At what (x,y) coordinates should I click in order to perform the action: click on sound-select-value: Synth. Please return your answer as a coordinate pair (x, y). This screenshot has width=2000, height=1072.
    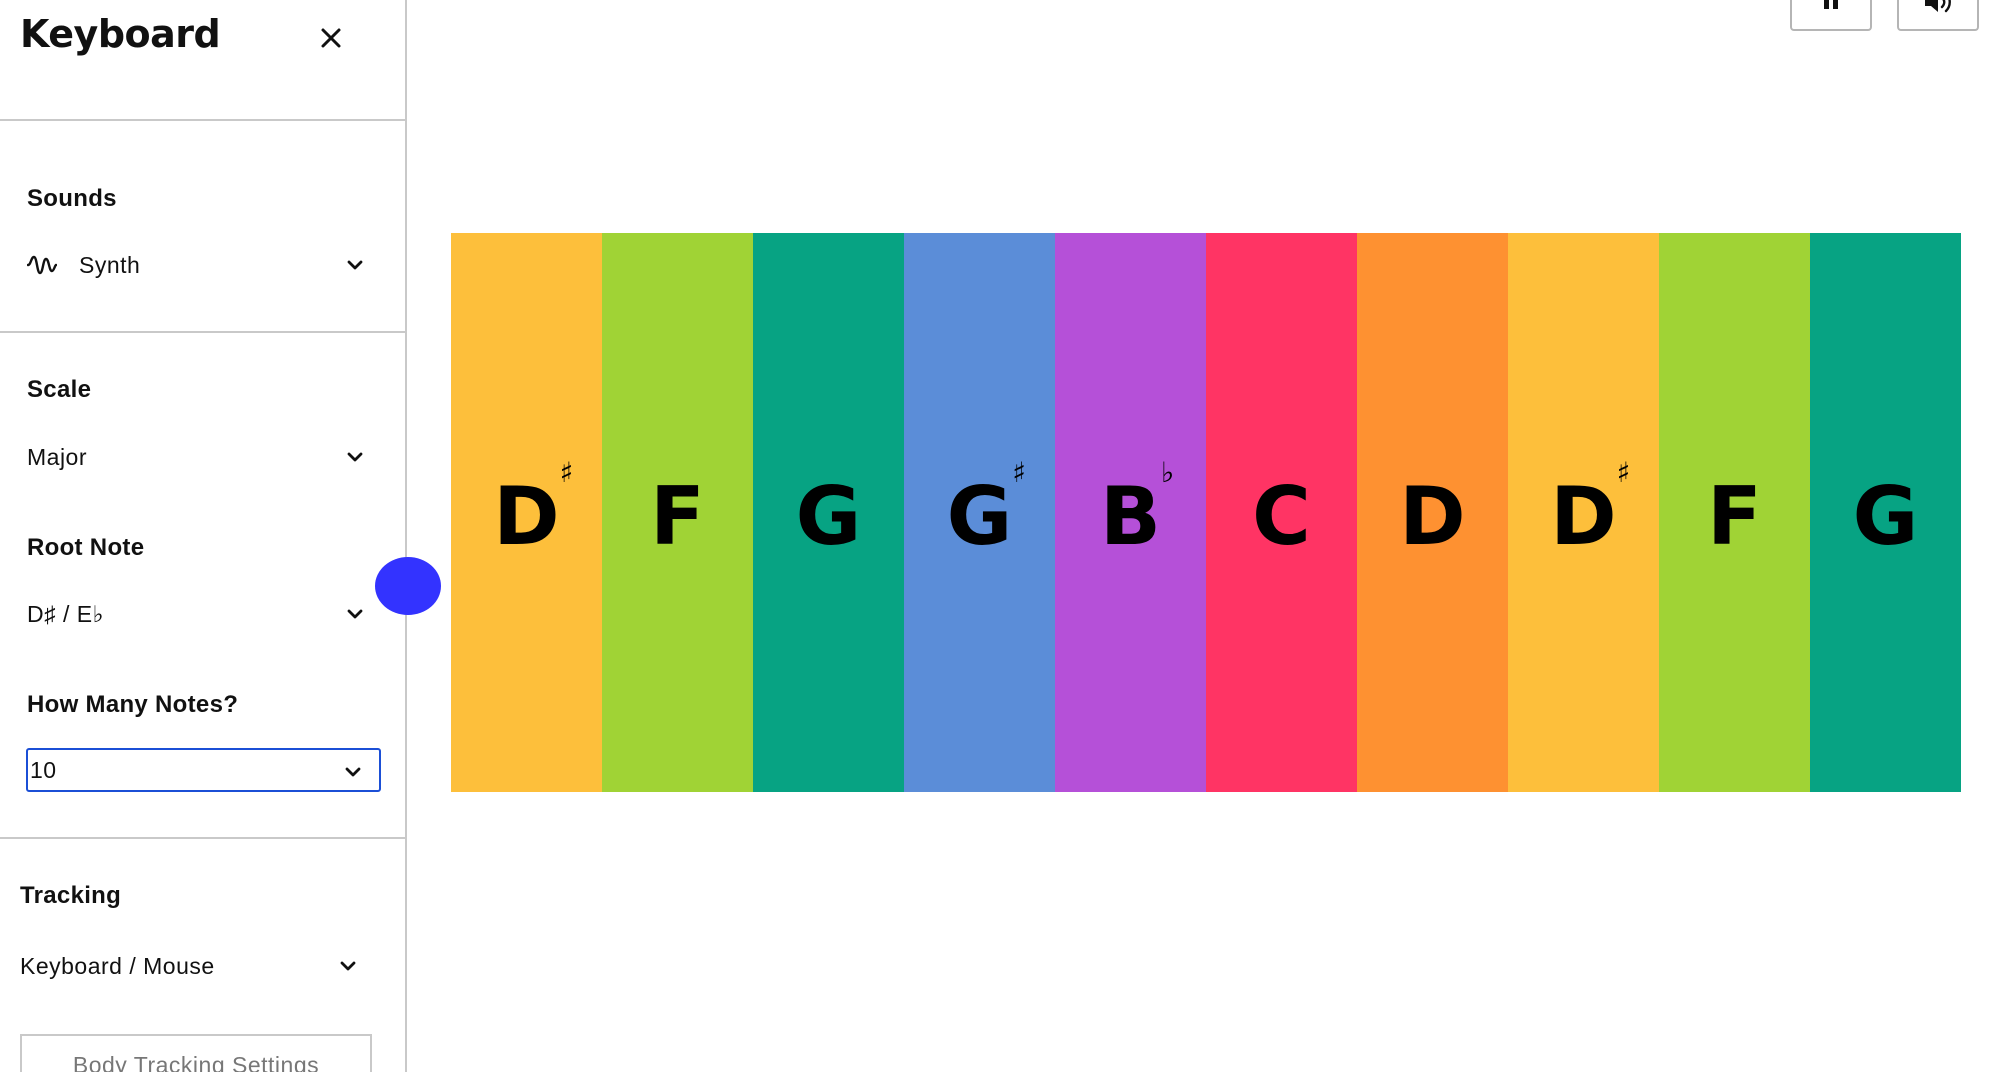
    Looking at the image, I should click on (110, 264).